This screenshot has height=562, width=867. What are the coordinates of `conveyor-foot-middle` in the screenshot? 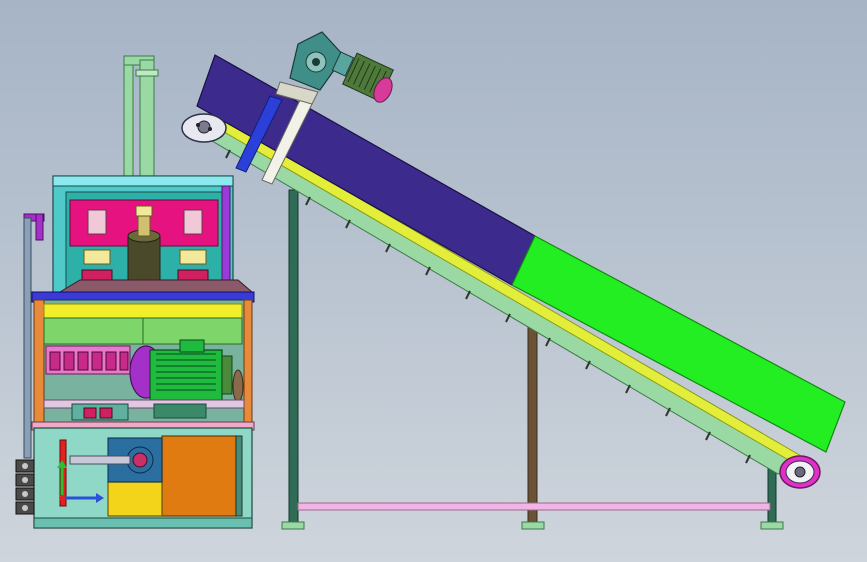 It's located at (533, 525).